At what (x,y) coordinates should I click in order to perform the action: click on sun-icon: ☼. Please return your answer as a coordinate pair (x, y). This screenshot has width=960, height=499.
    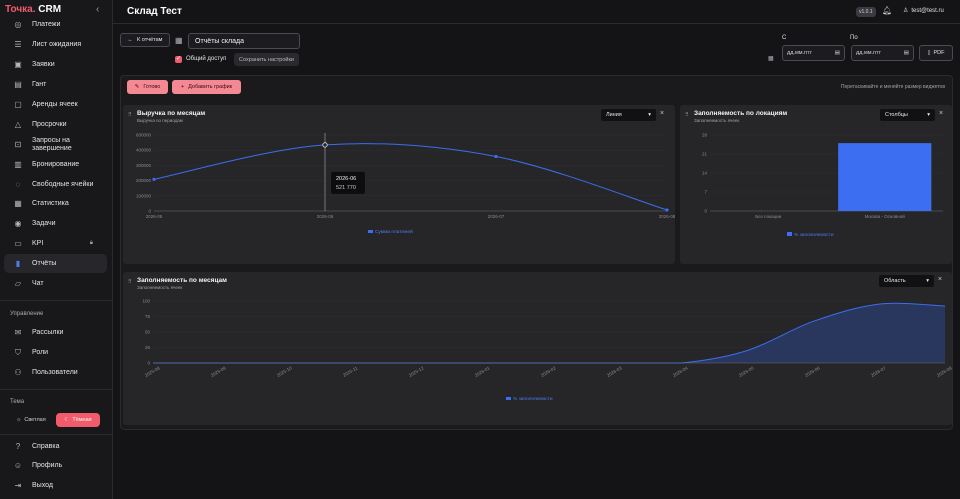
    Looking at the image, I should click on (19, 420).